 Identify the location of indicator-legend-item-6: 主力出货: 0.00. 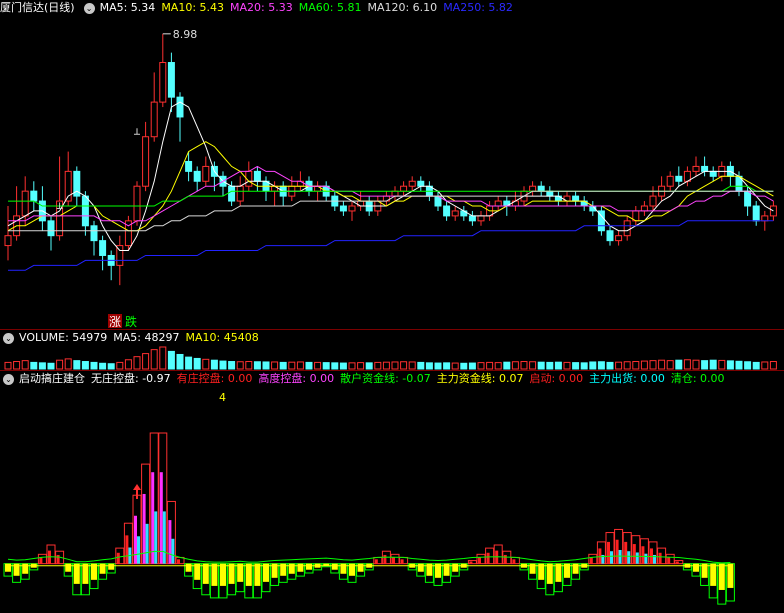
(627, 378).